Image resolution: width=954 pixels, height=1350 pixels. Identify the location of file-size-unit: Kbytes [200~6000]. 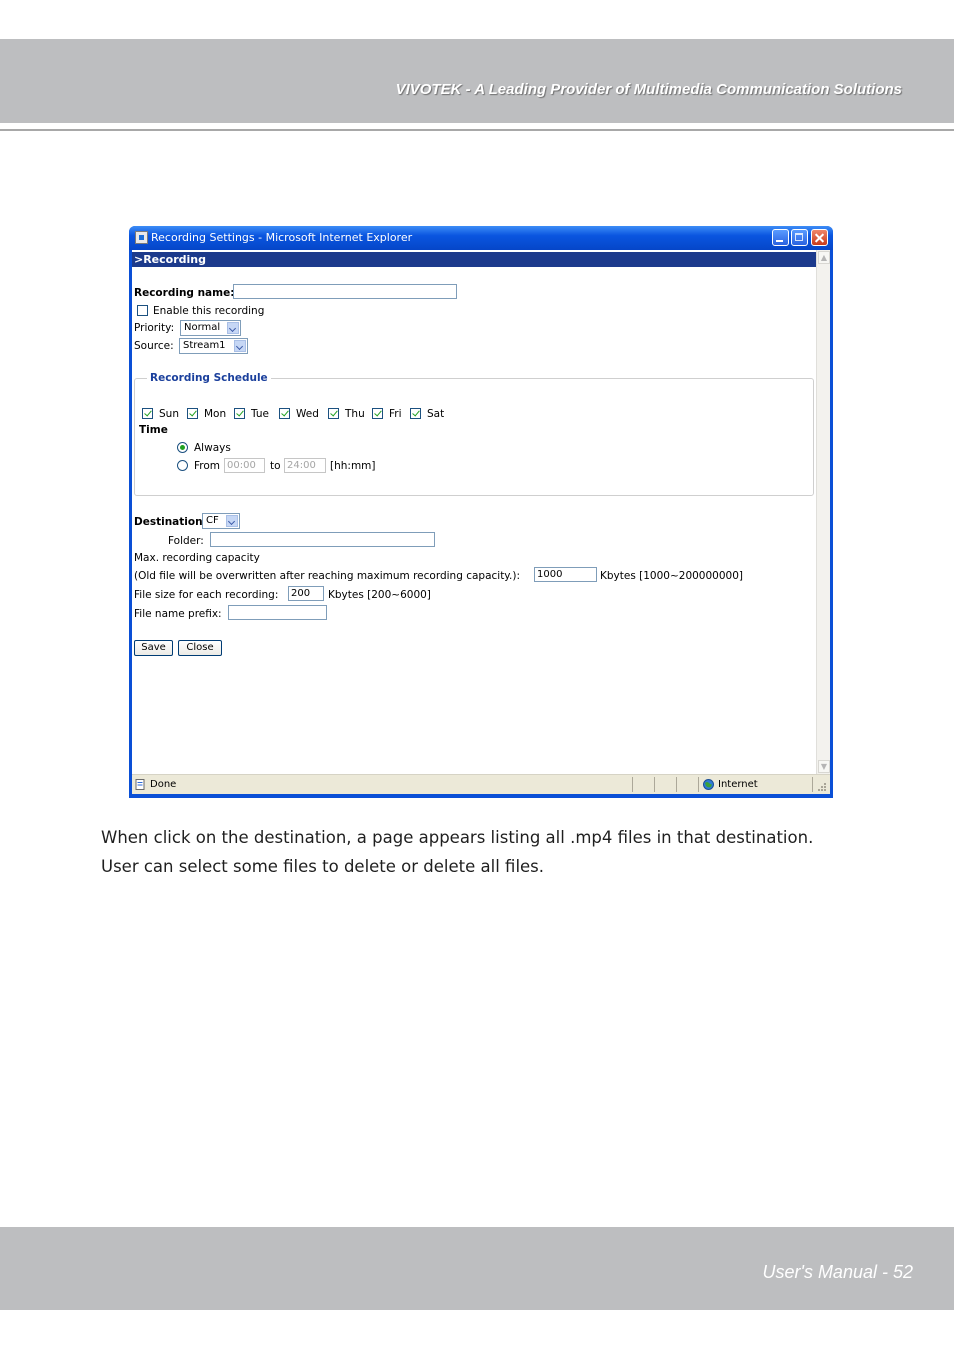
(379, 595).